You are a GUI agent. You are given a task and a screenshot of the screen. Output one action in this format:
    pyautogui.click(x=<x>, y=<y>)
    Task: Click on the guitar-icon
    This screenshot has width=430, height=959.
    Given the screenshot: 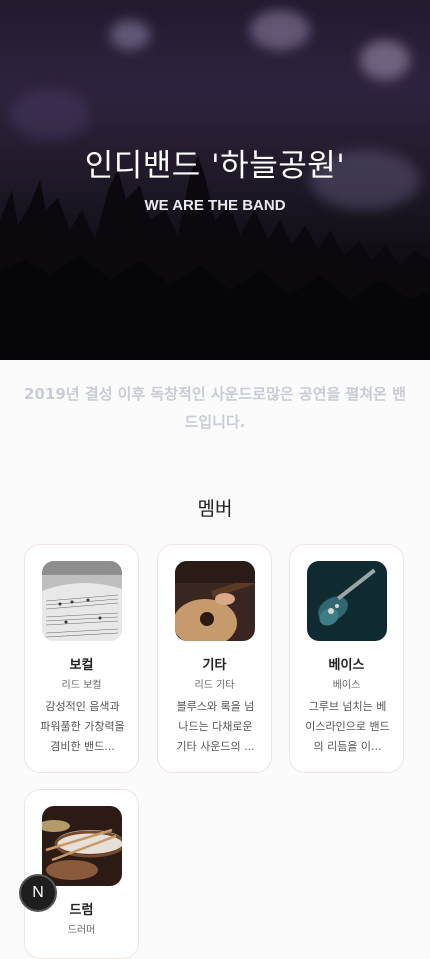 What is the action you would take?
    pyautogui.click(x=215, y=601)
    